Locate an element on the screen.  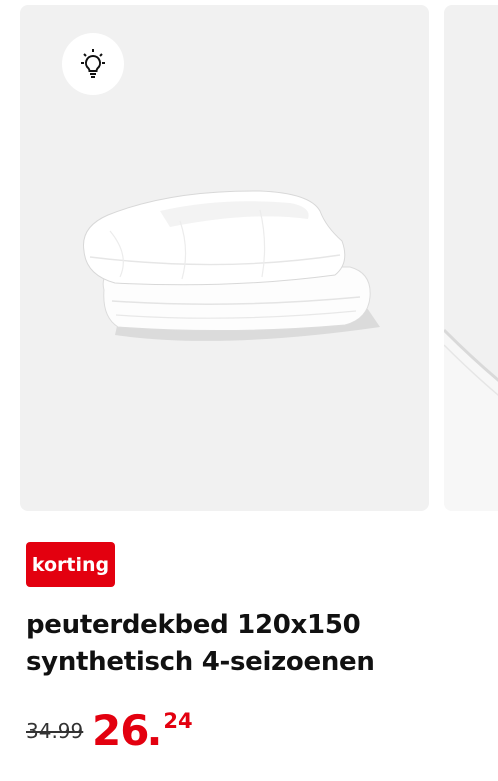
new-price: 26 . 24 is located at coordinates (142, 731).